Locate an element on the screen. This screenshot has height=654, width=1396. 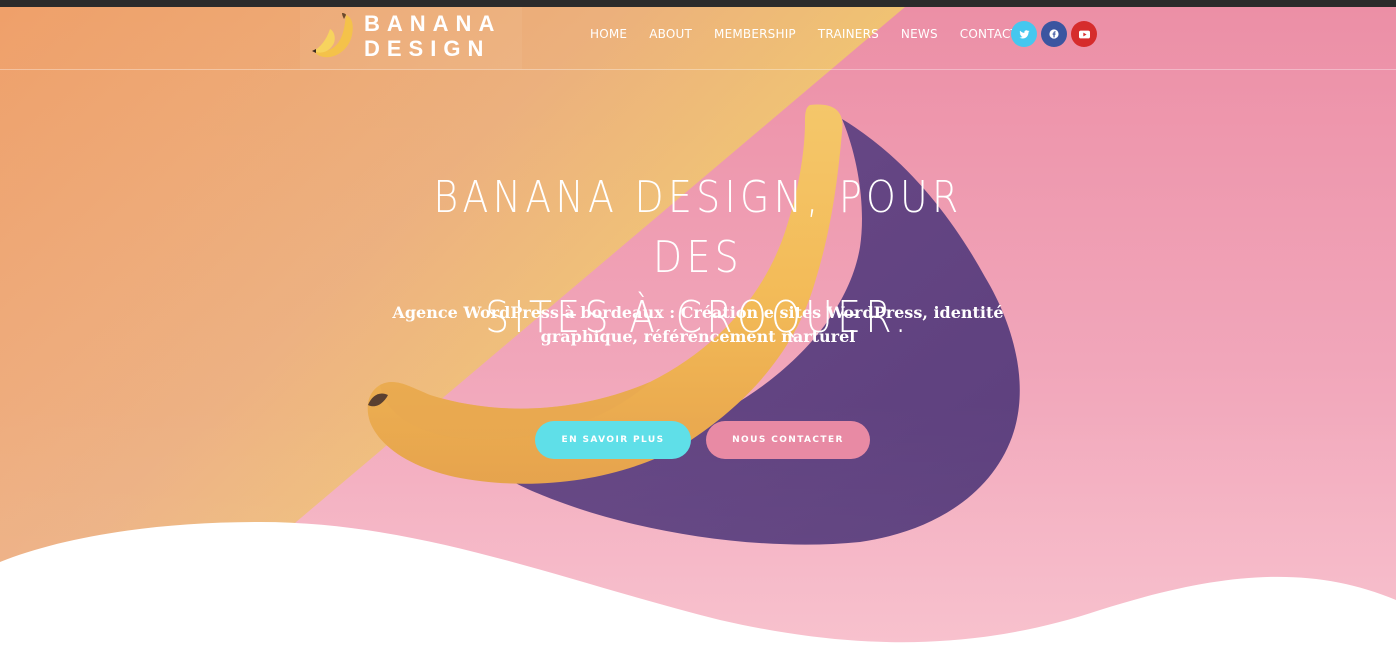
facebook-icon is located at coordinates (1054, 34).